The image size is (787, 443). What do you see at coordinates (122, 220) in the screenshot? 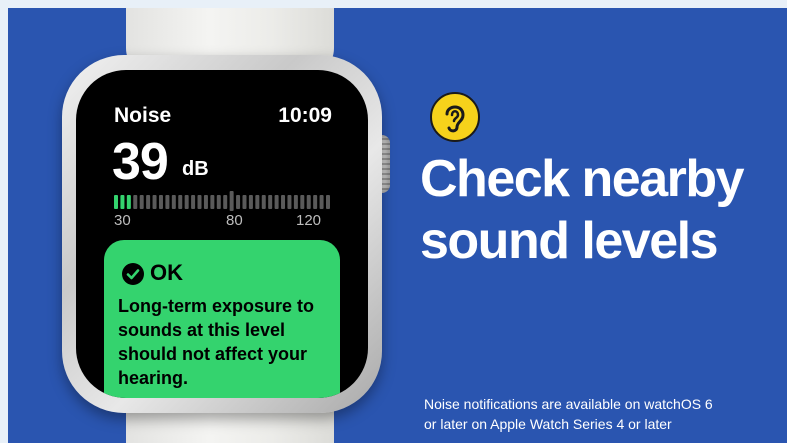
I see `scale-label-min: 30` at bounding box center [122, 220].